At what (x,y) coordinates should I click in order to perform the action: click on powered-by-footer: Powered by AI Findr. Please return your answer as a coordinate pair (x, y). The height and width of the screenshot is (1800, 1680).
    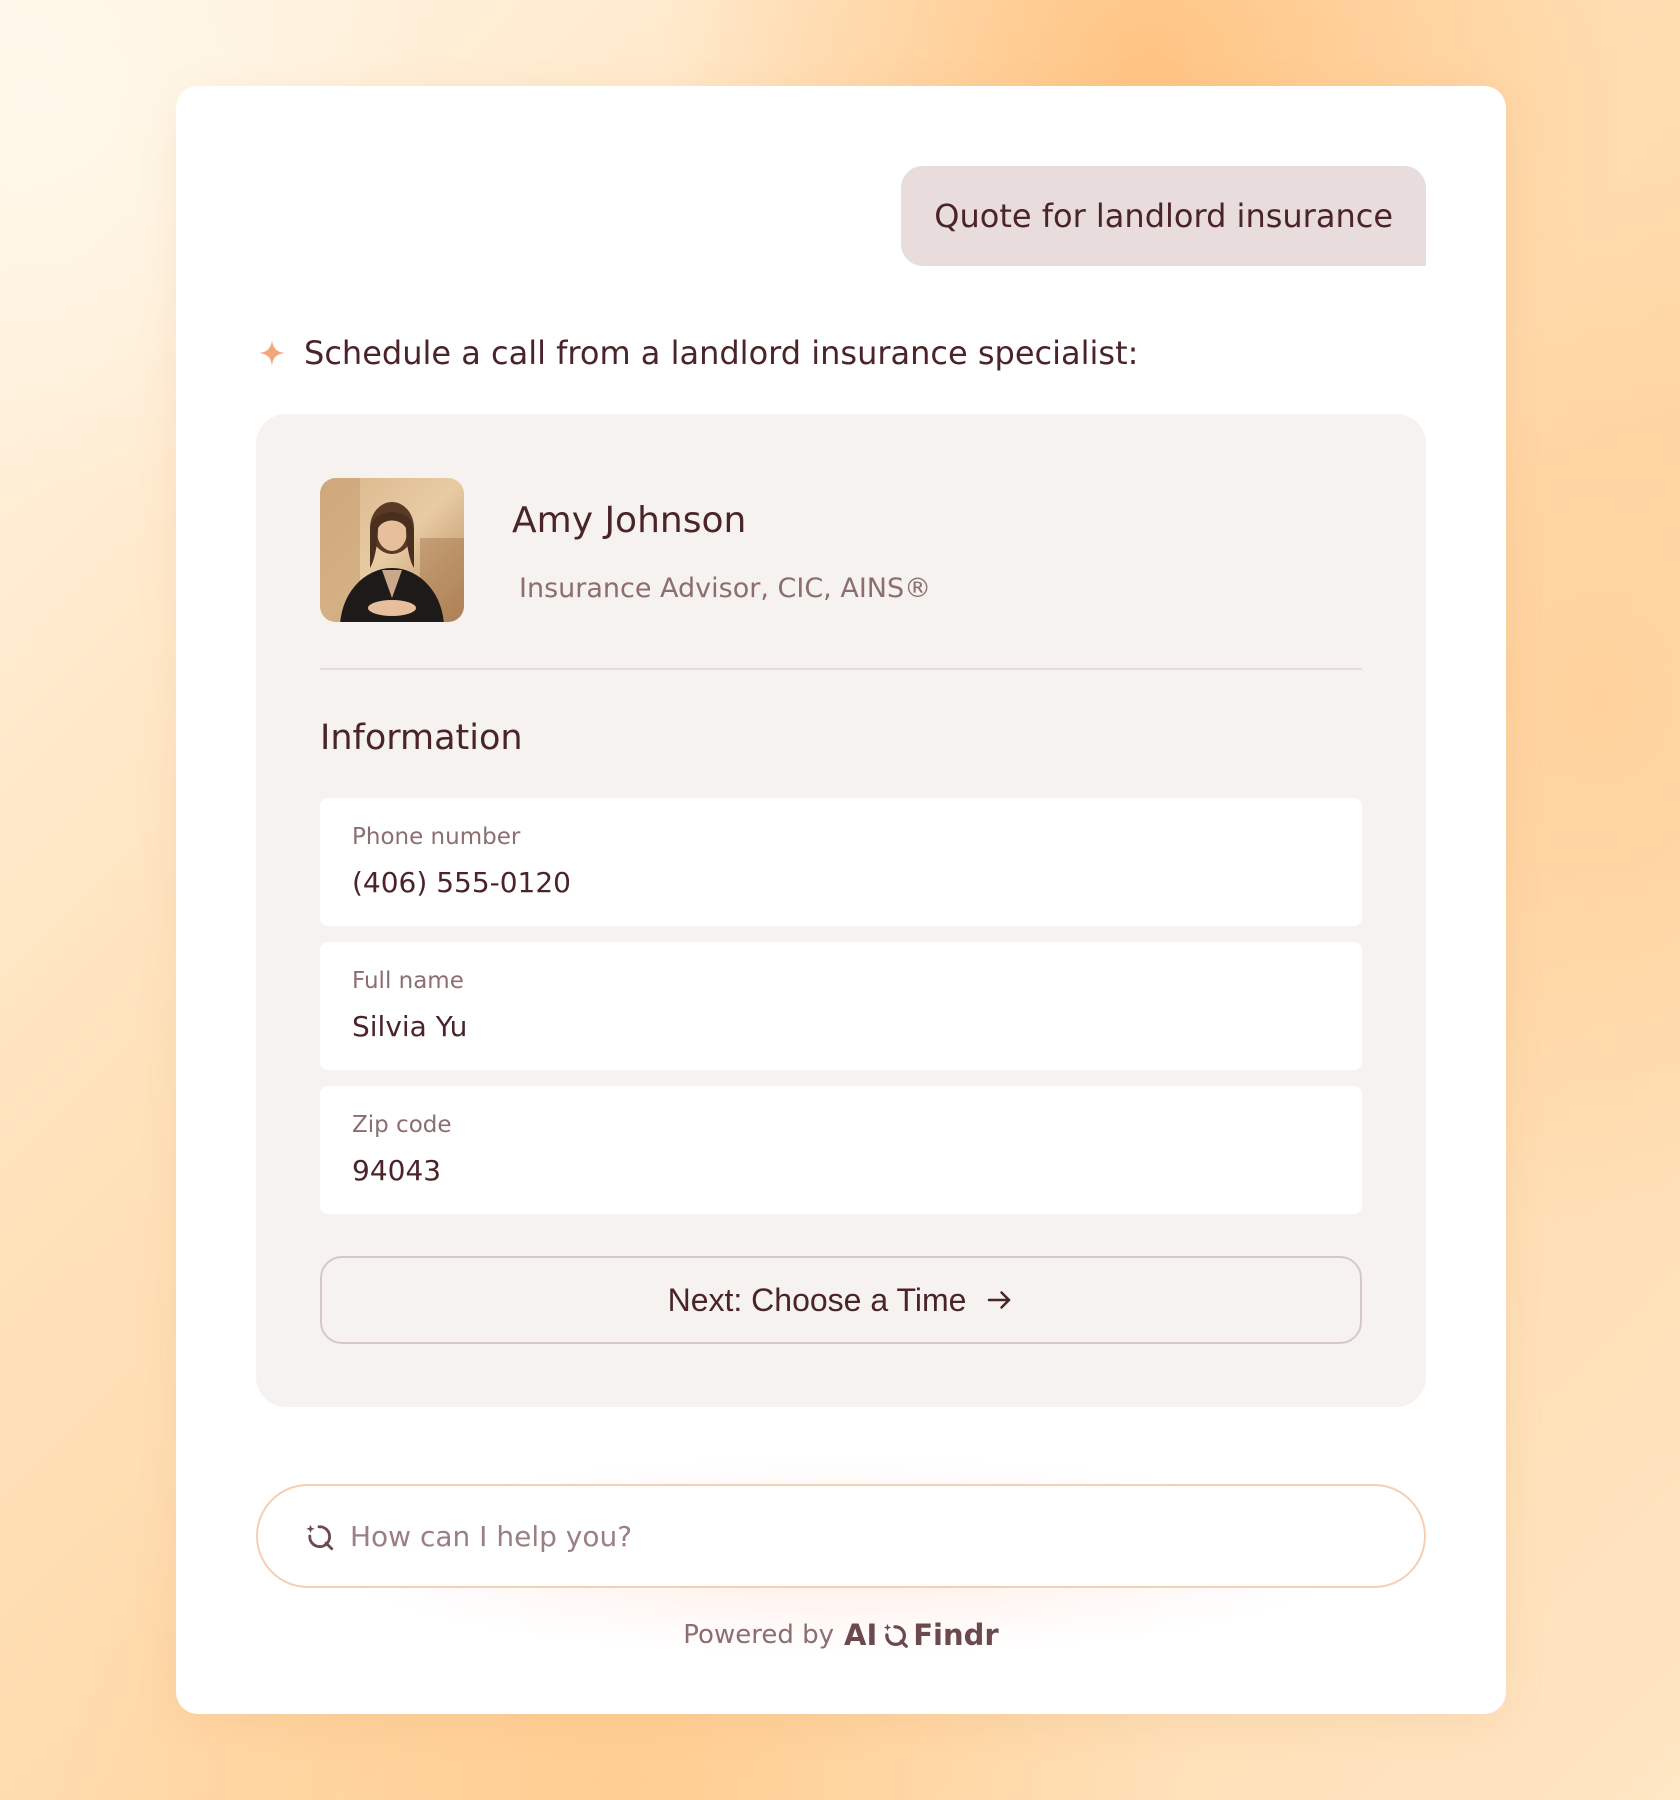
    Looking at the image, I should click on (841, 1635).